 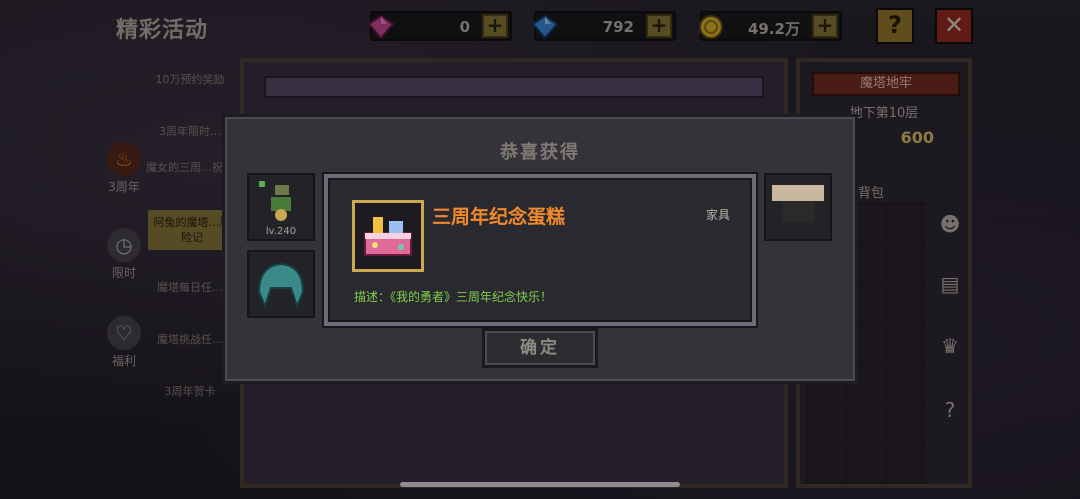 I want to click on cake-icon, so click(x=388, y=236).